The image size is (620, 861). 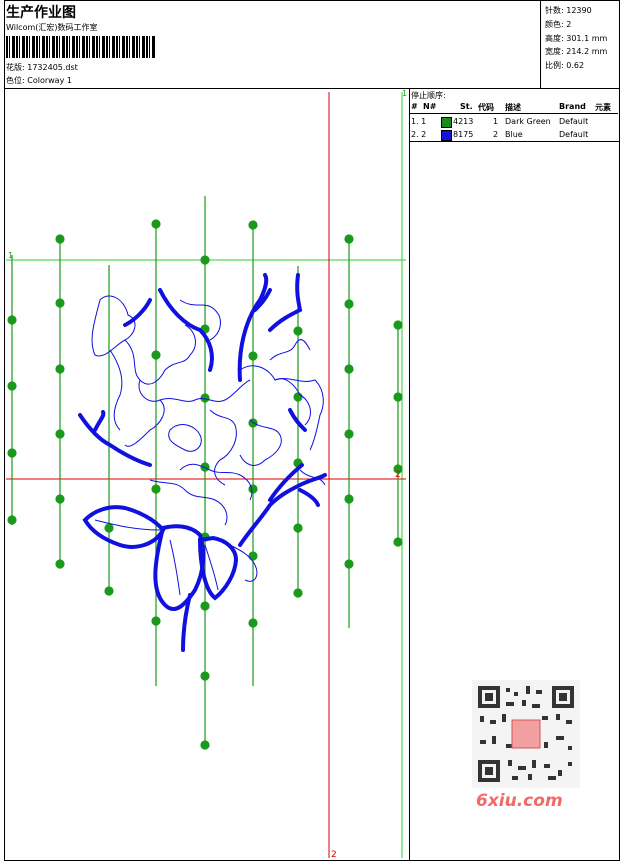 What do you see at coordinates (334, 855) in the screenshot?
I see `guide-marker-2-bottom: 2` at bounding box center [334, 855].